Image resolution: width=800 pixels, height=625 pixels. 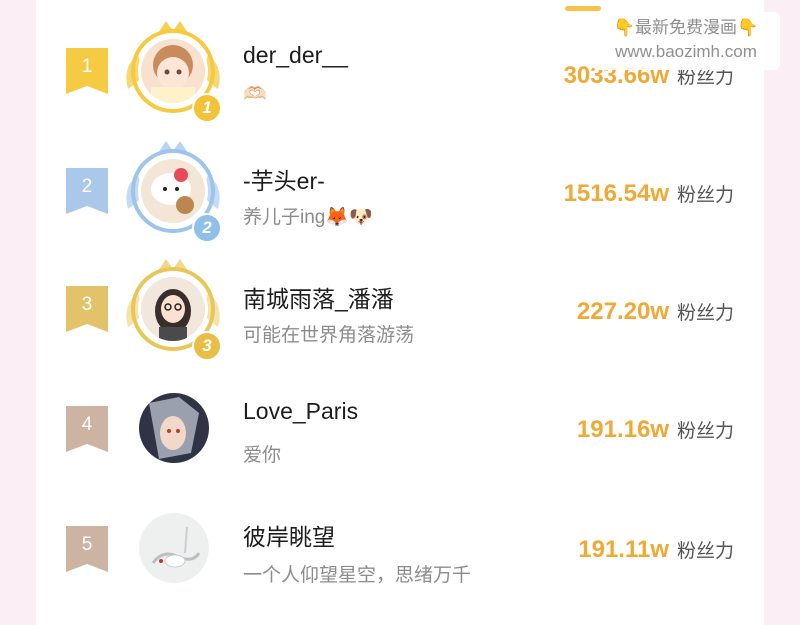 I want to click on fans-value: 1516.54w, so click(x=616, y=193).